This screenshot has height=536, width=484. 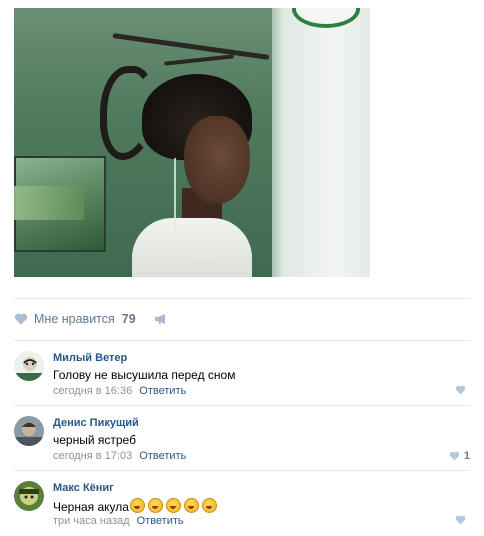 I want to click on post-actions-bar: Мне нравится 79, so click(x=242, y=318).